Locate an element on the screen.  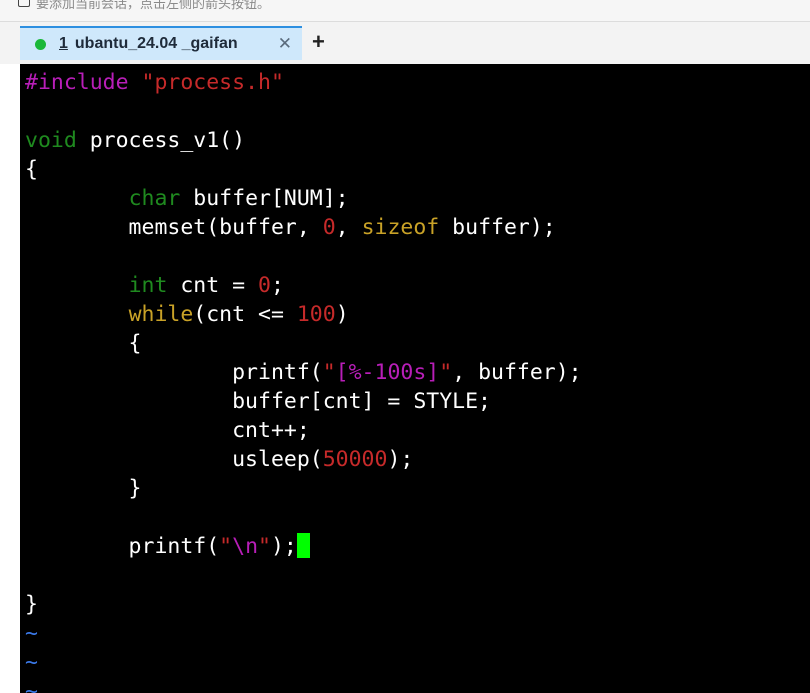
code-line: void process_v1() is located at coordinates (135, 140).